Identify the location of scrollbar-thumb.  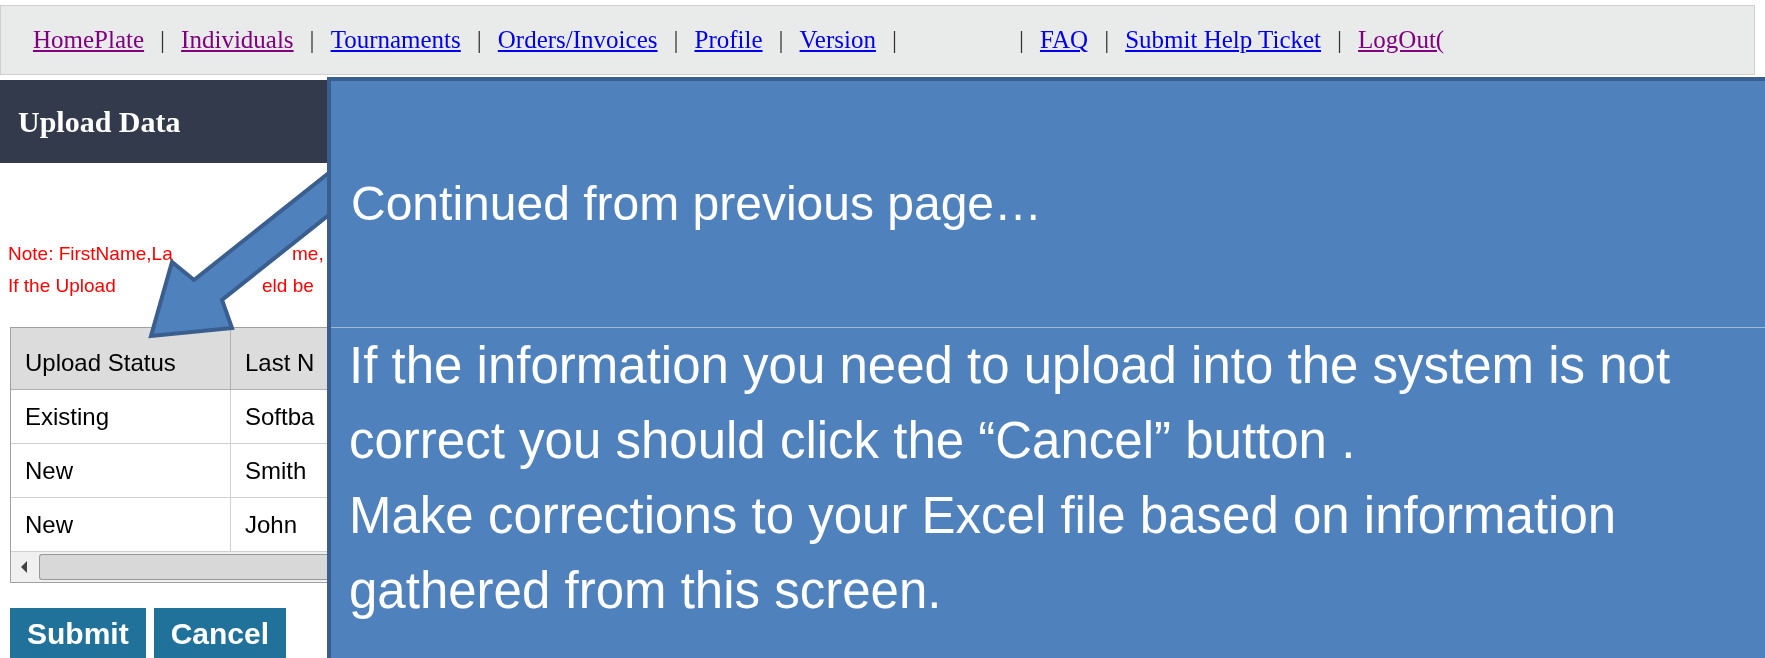
(183, 567).